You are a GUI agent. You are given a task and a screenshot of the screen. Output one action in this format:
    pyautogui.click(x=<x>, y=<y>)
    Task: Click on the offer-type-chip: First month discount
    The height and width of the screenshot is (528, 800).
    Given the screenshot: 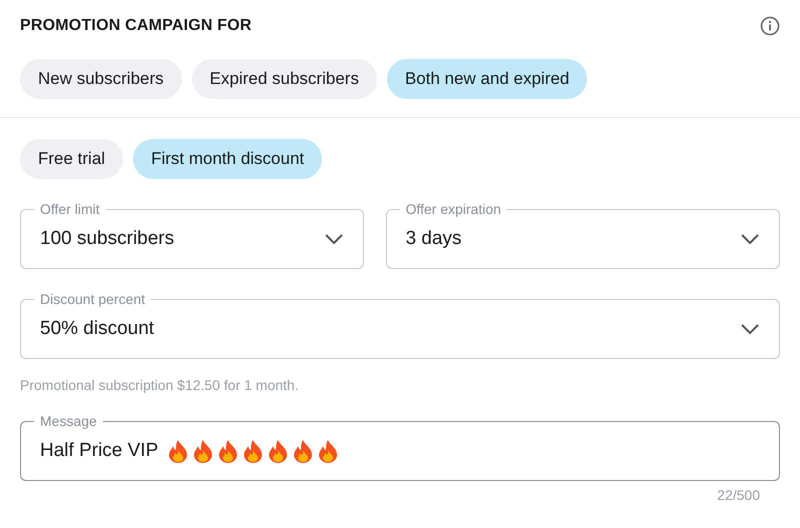 What is the action you would take?
    pyautogui.click(x=227, y=159)
    